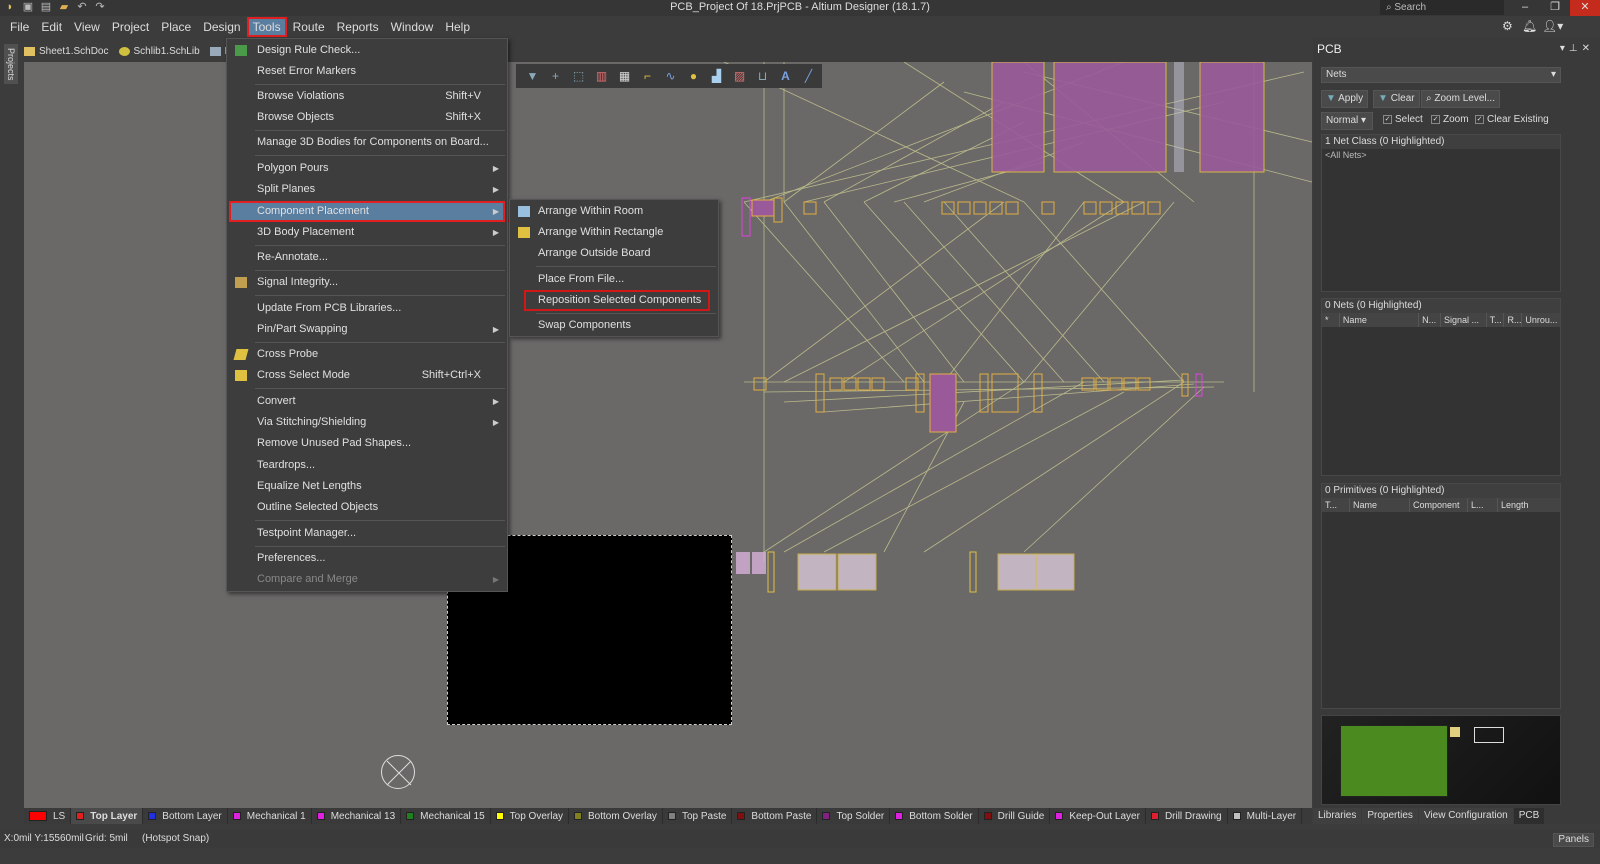 This screenshot has height=864, width=1600. What do you see at coordinates (1552, 26) in the screenshot?
I see `user-icon: 👤︎▾` at bounding box center [1552, 26].